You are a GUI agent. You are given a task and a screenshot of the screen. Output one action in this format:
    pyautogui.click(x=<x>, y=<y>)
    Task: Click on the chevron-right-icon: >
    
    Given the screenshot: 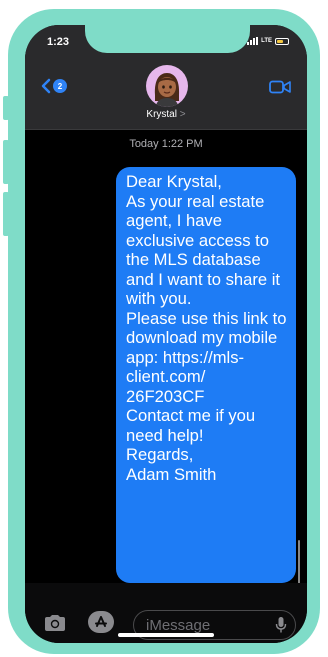 What is the action you would take?
    pyautogui.click(x=182, y=114)
    